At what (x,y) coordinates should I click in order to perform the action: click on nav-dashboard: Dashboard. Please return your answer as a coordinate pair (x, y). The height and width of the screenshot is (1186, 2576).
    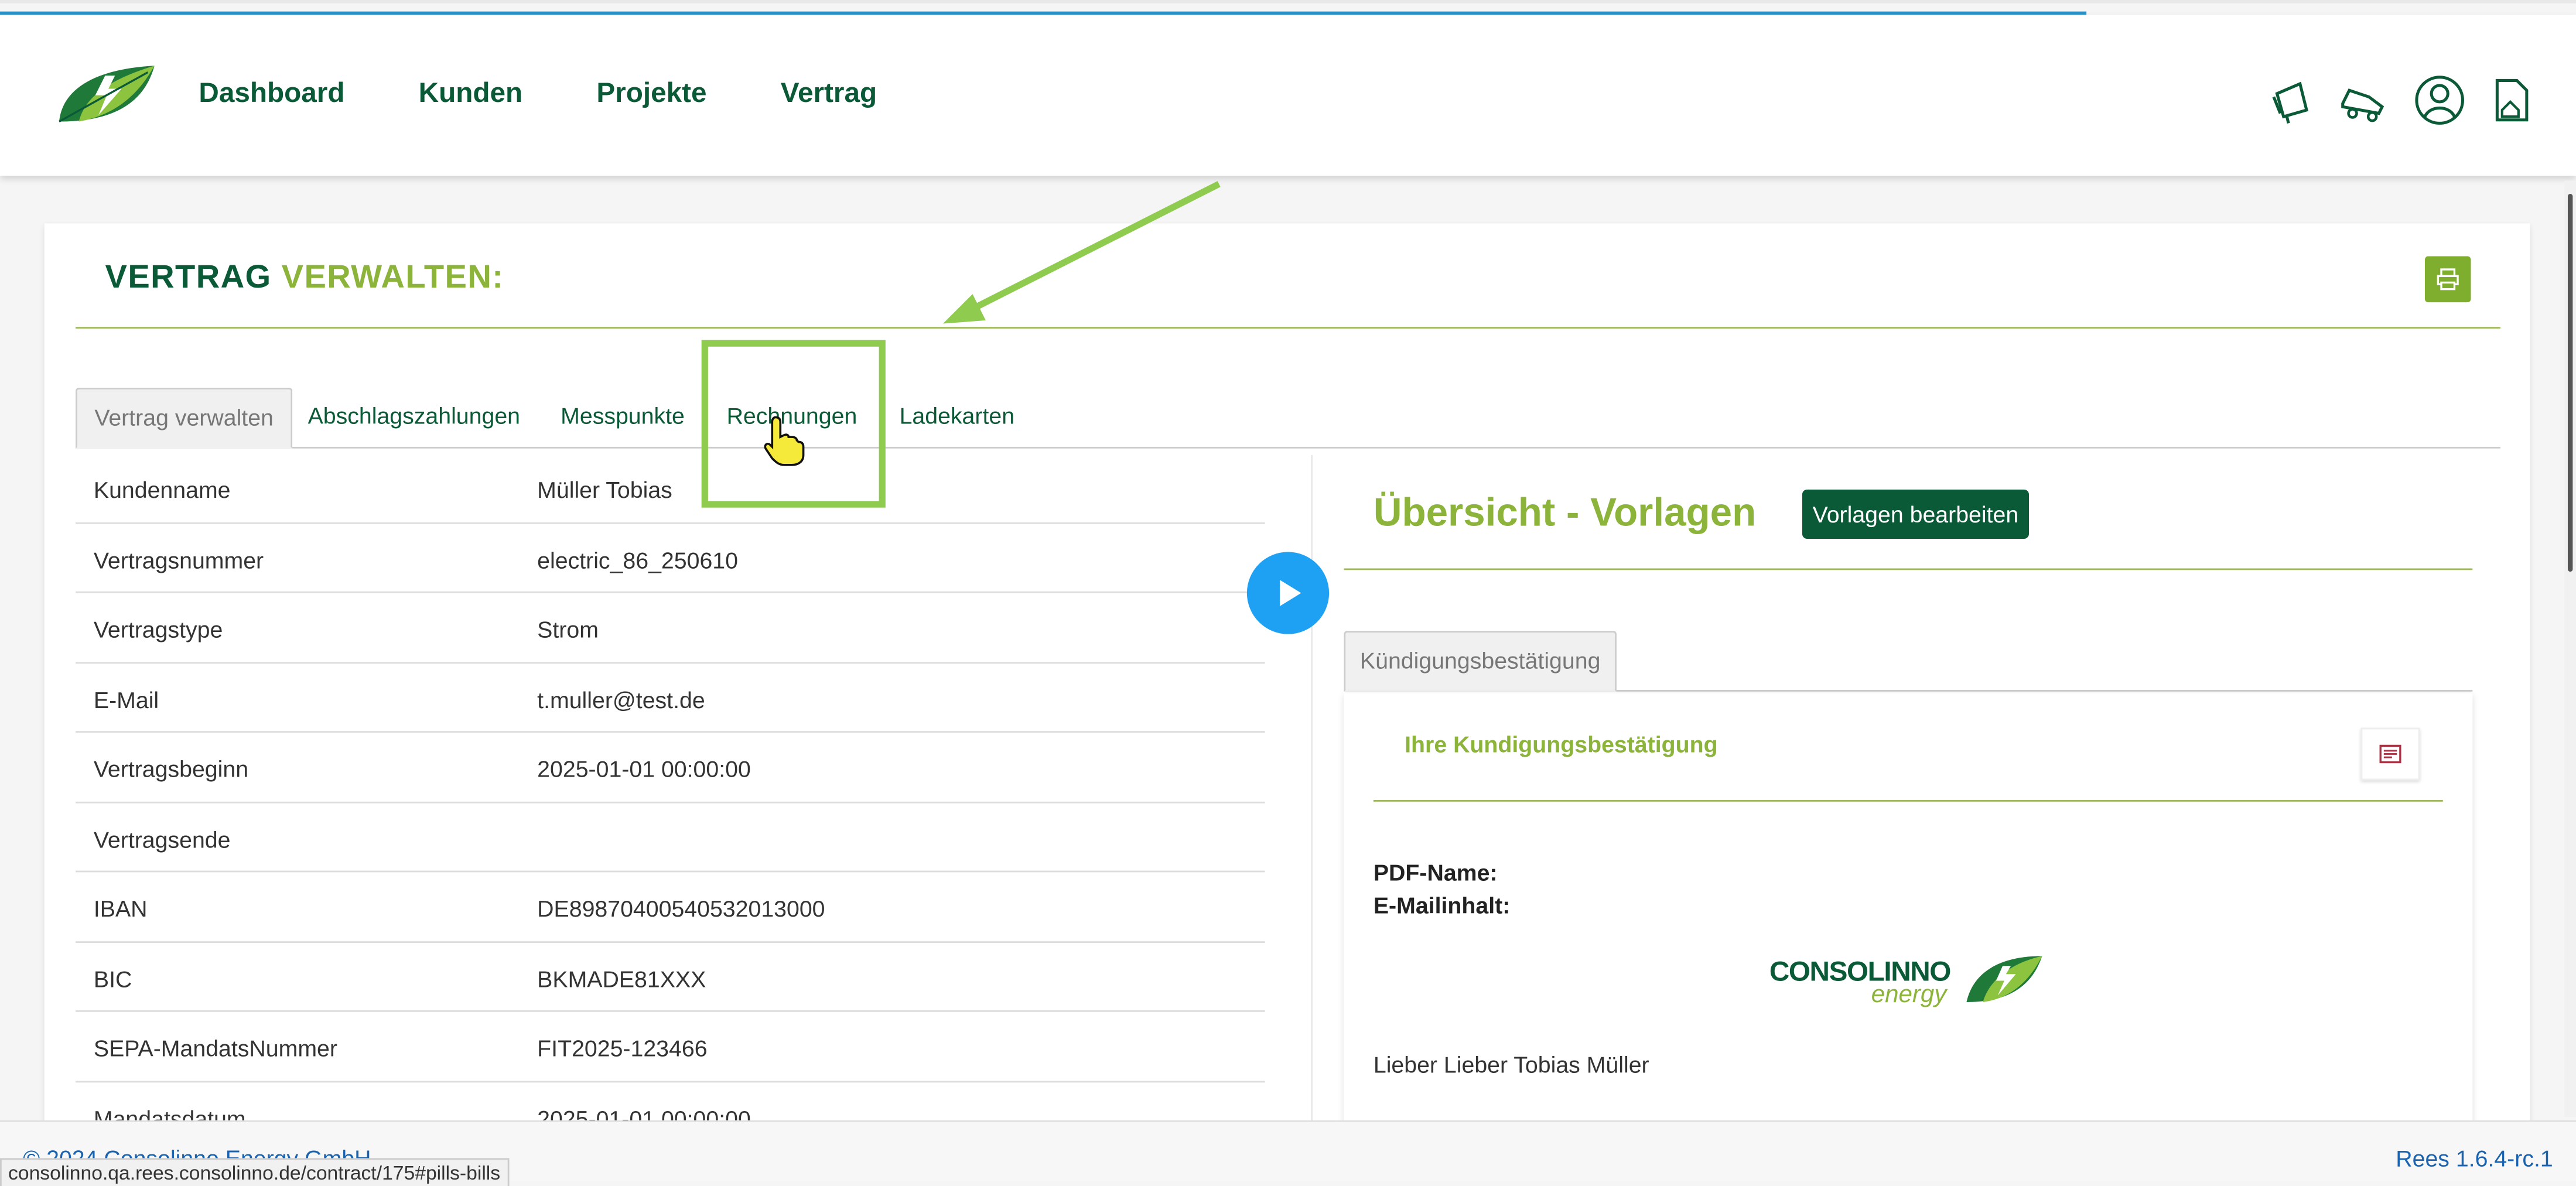
    Looking at the image, I should click on (271, 93).